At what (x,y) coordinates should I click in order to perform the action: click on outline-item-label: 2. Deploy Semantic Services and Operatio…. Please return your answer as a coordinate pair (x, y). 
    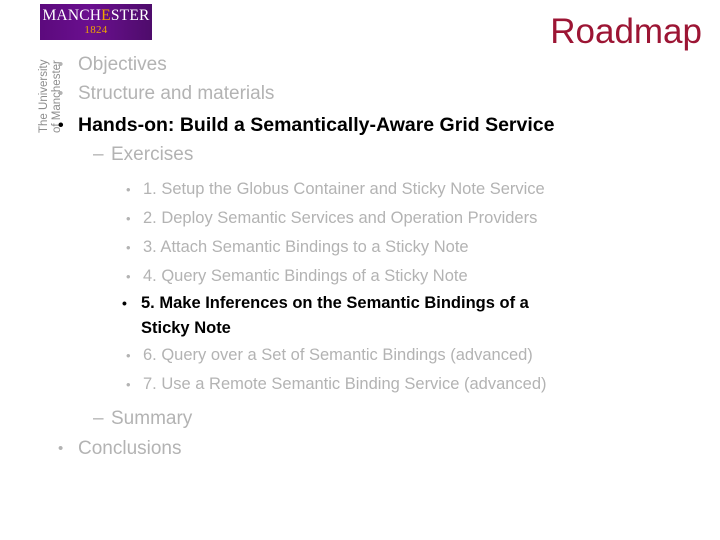
    Looking at the image, I should click on (340, 218).